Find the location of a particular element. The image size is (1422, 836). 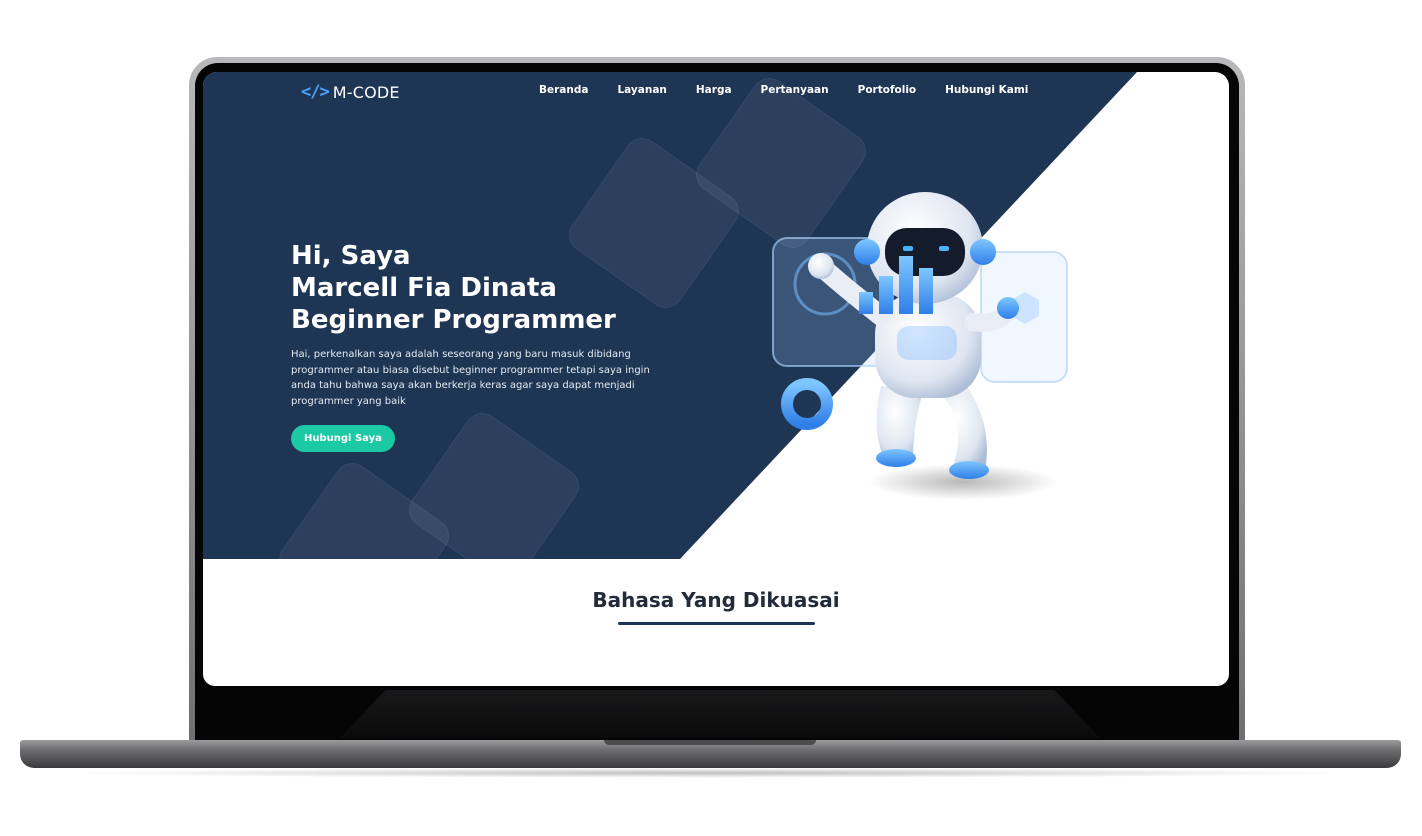

nav-link-harga: Harga is located at coordinates (714, 90).